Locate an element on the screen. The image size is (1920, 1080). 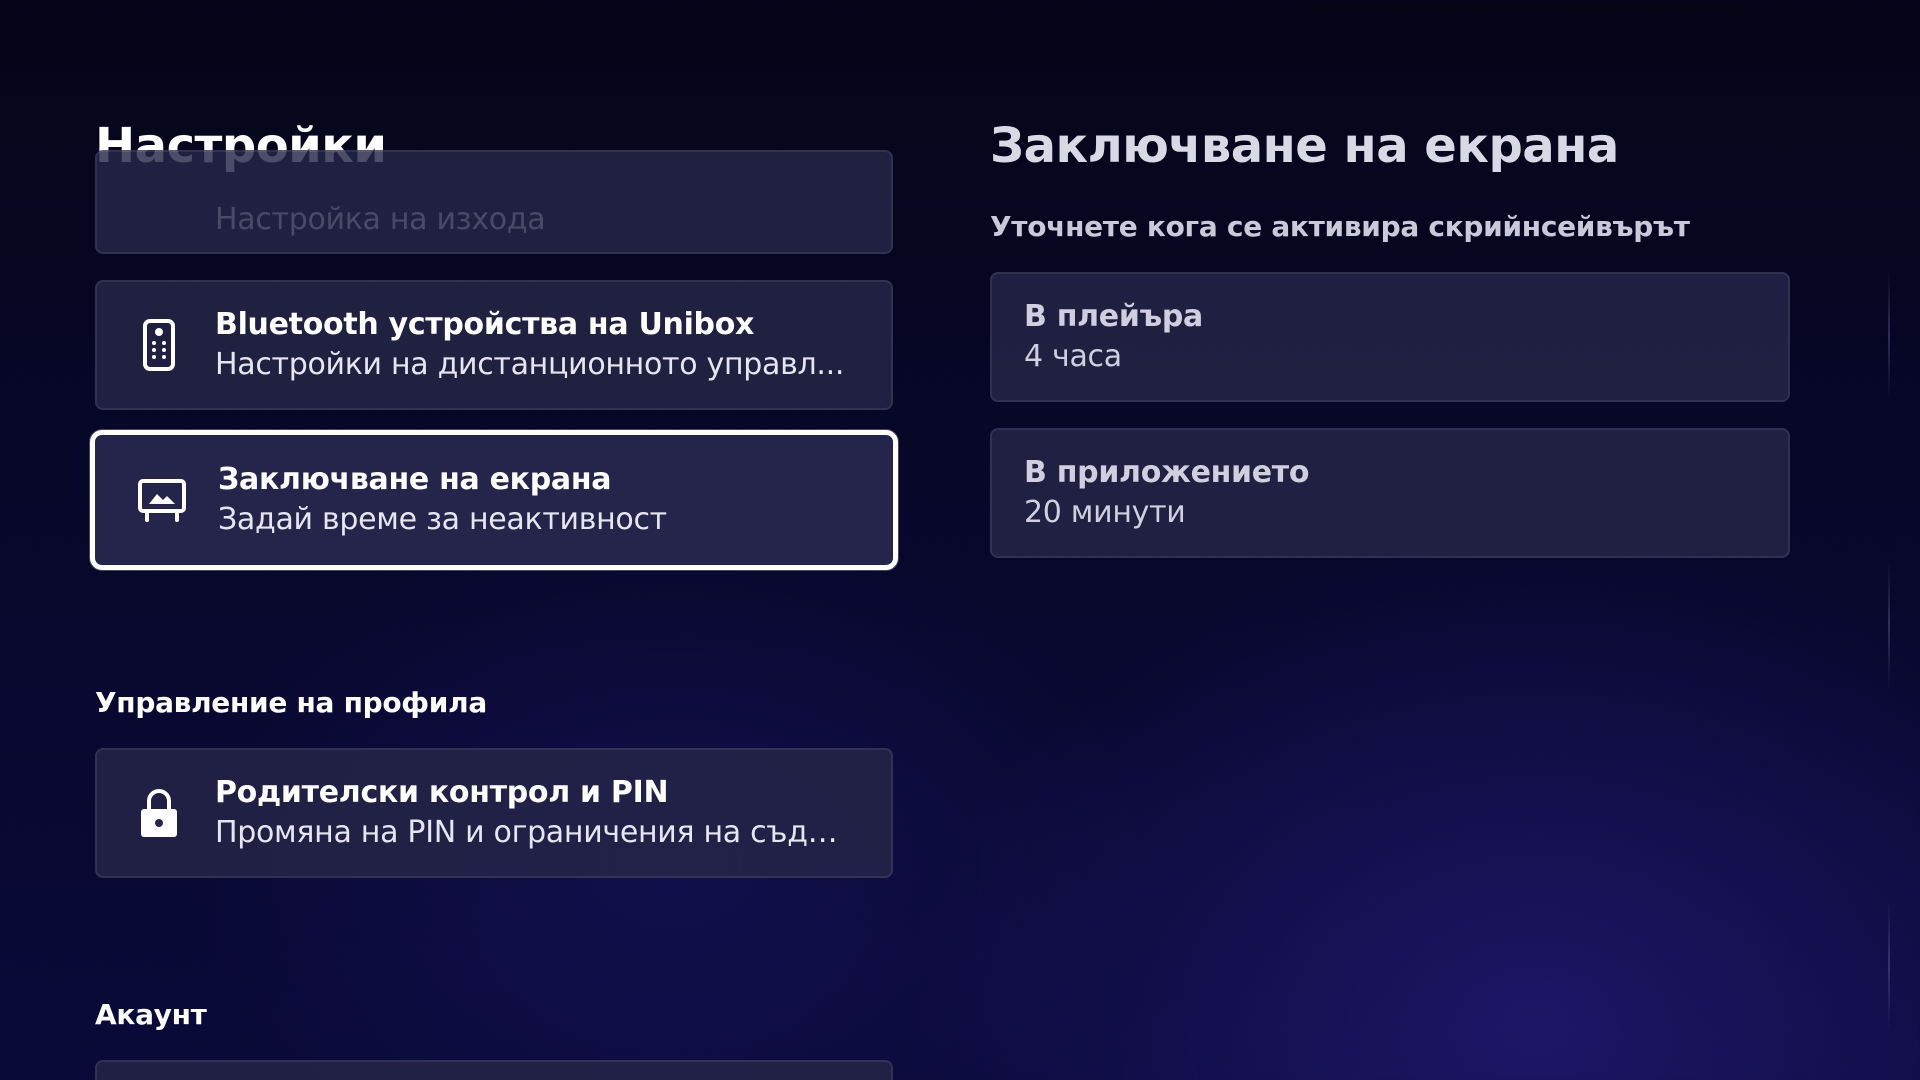
detail-subtitle: Уточнете кога се активира скрийнсейвърът is located at coordinates (1340, 226).